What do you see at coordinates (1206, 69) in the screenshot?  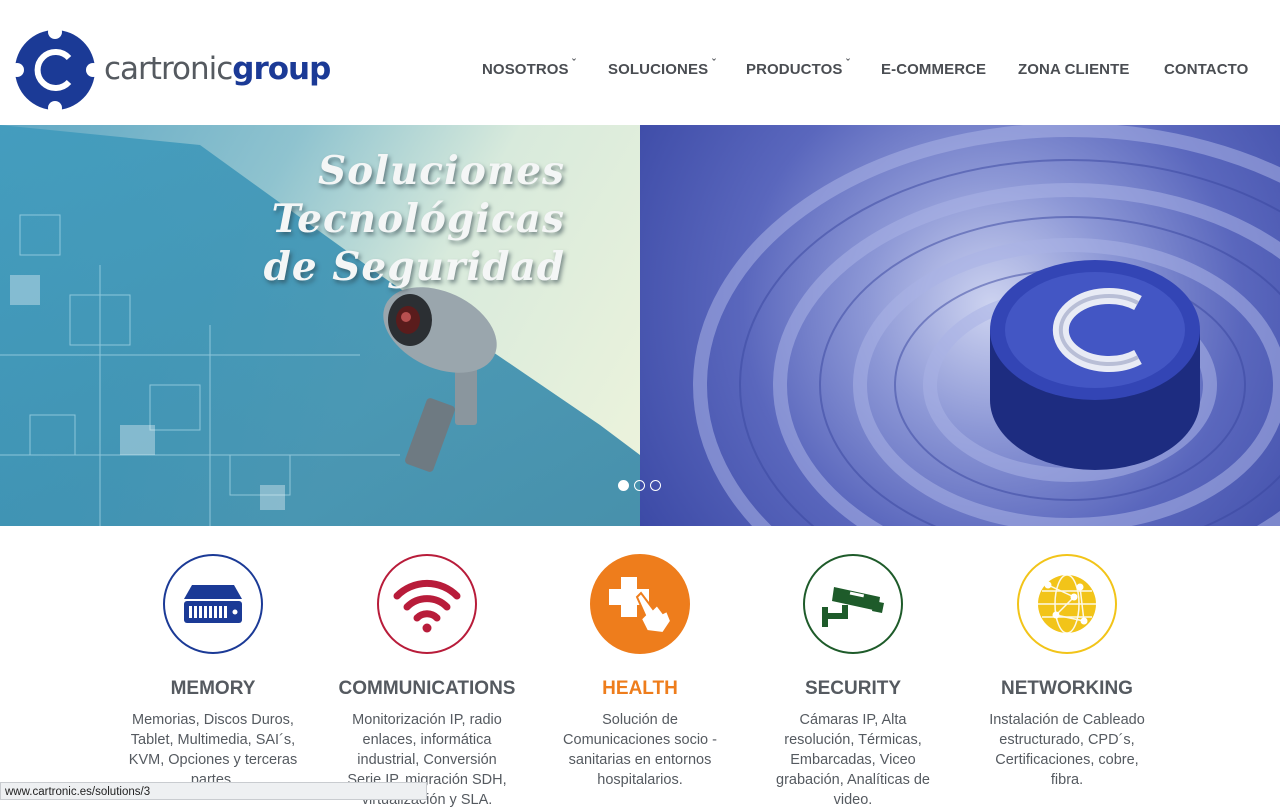 I see `nav-item-contacto: CONTACTO` at bounding box center [1206, 69].